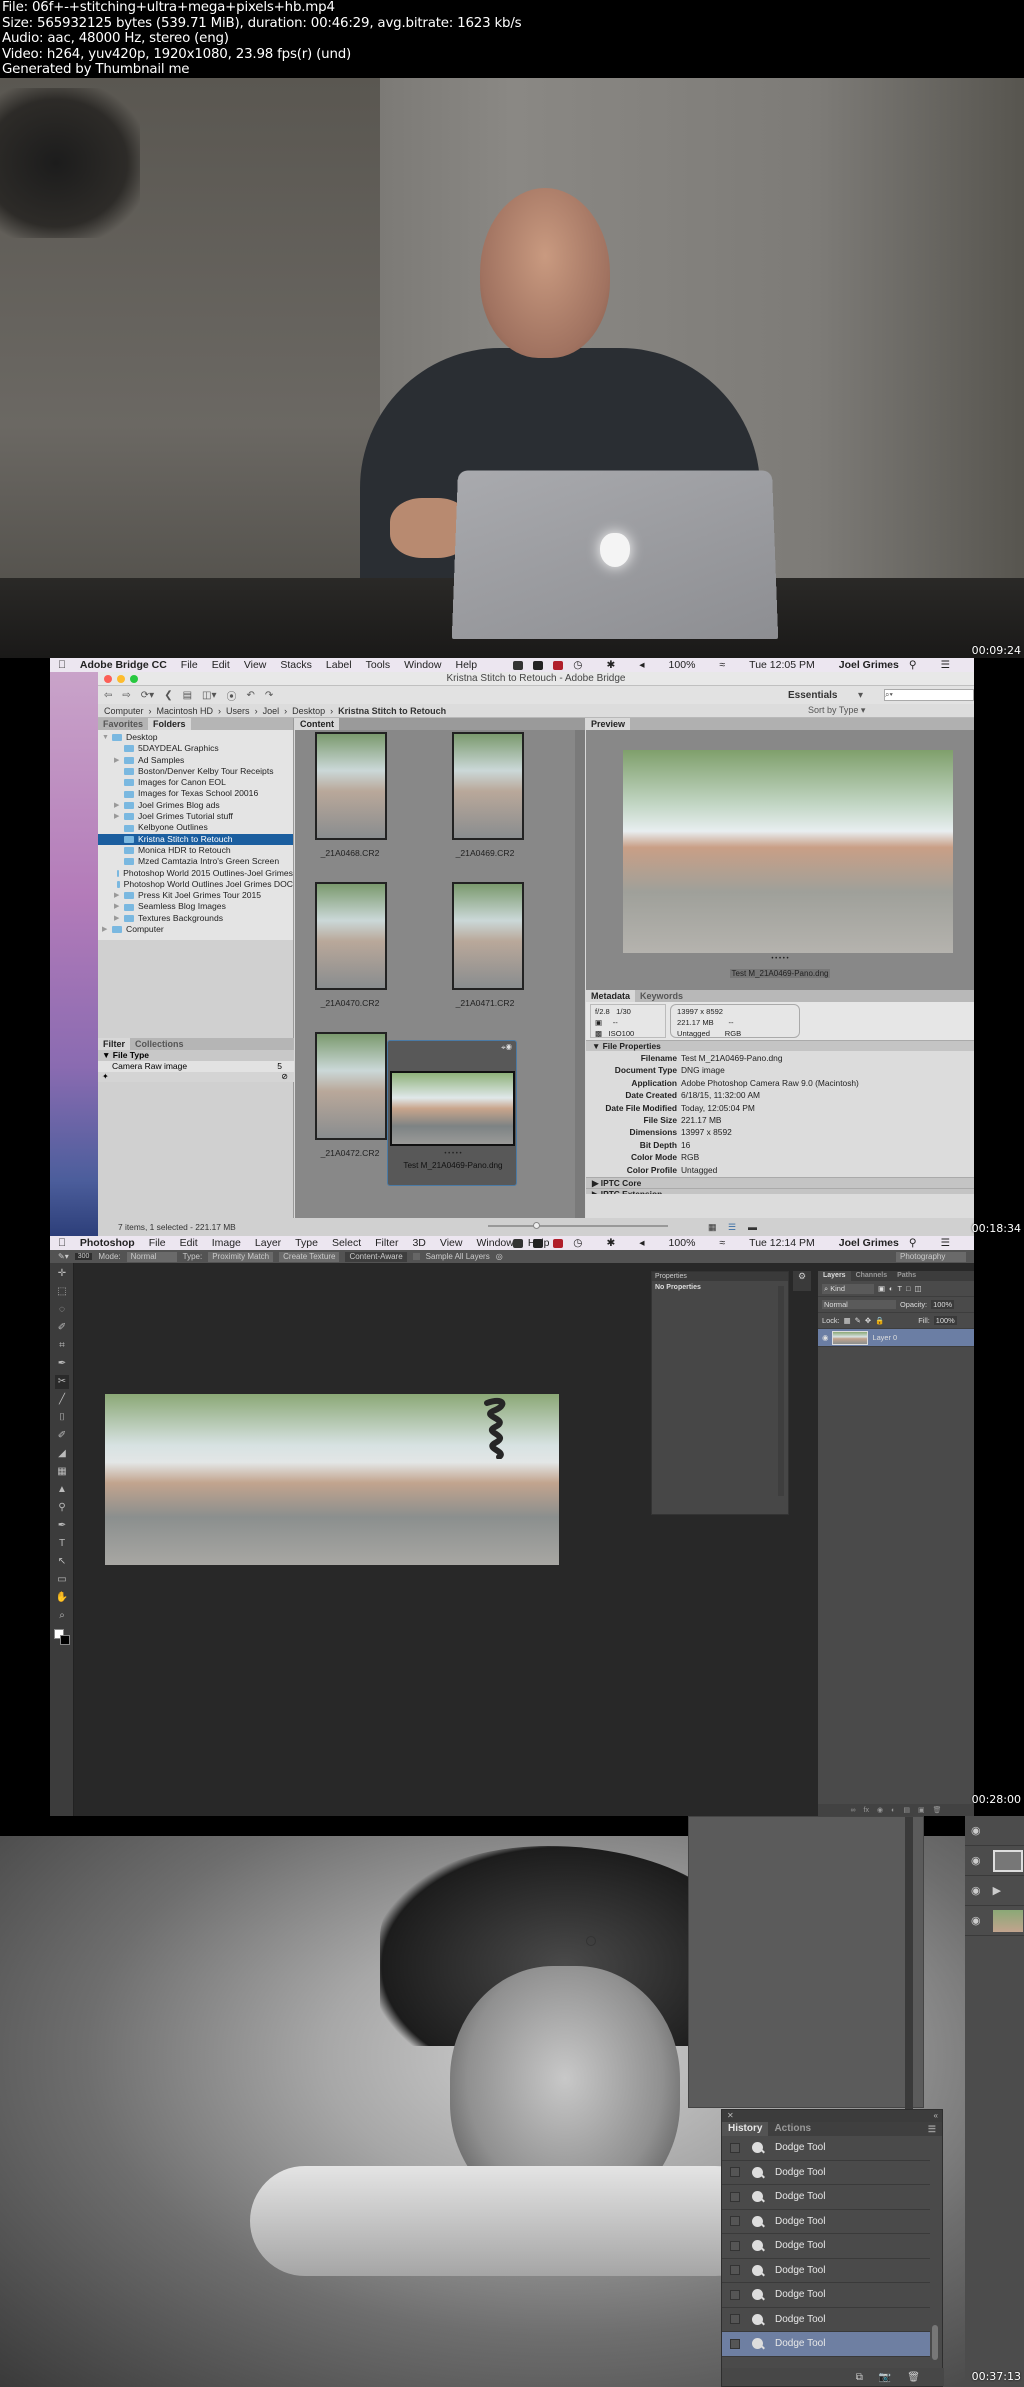 The width and height of the screenshot is (1024, 2387). I want to click on layer-name: Layer 0, so click(884, 1337).